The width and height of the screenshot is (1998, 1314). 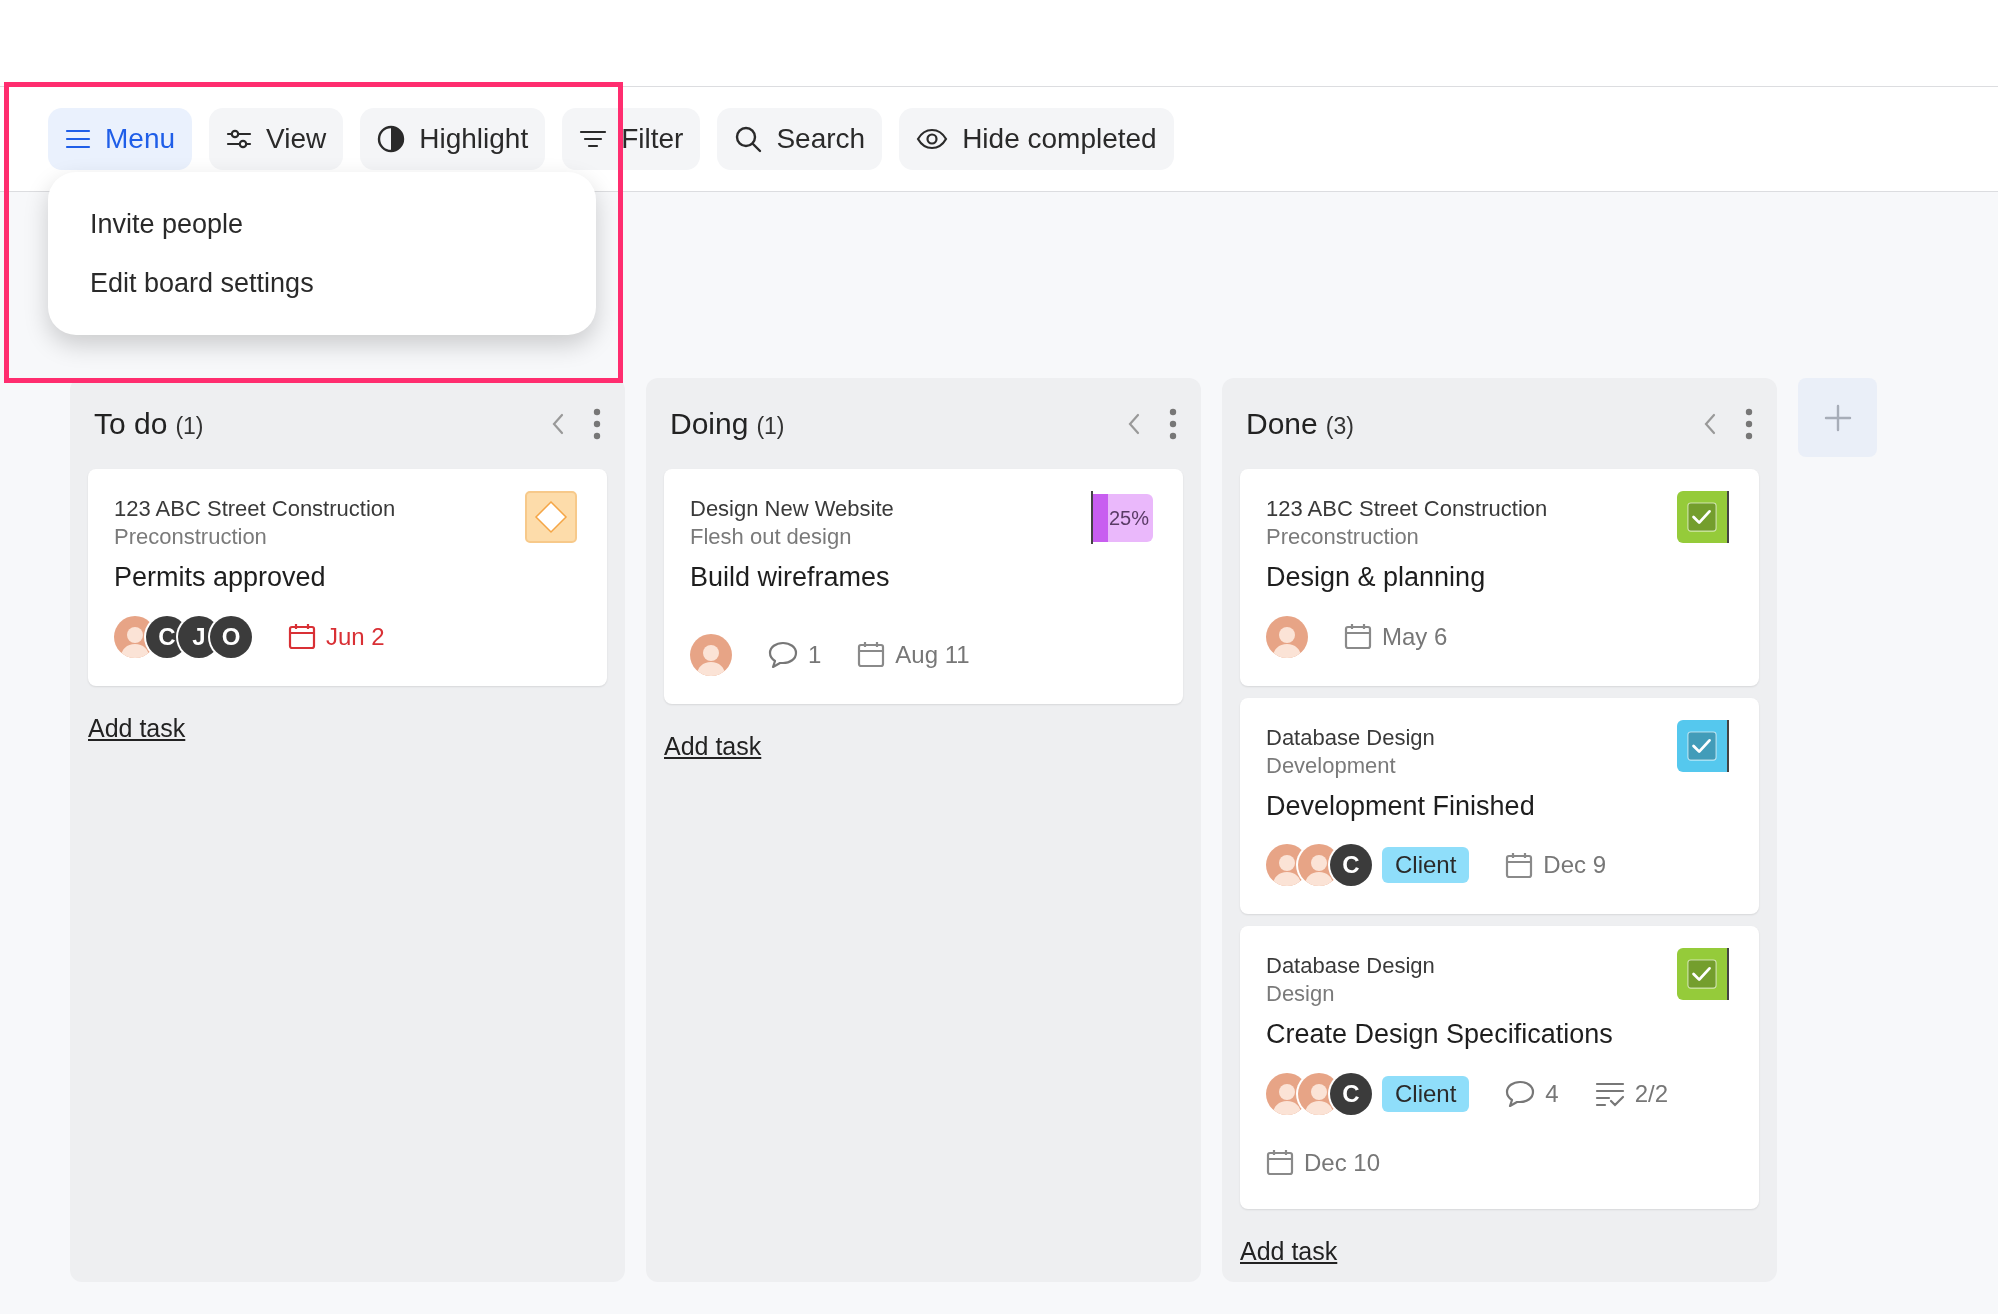 What do you see at coordinates (231, 636) in the screenshot?
I see `initial-avatar: O` at bounding box center [231, 636].